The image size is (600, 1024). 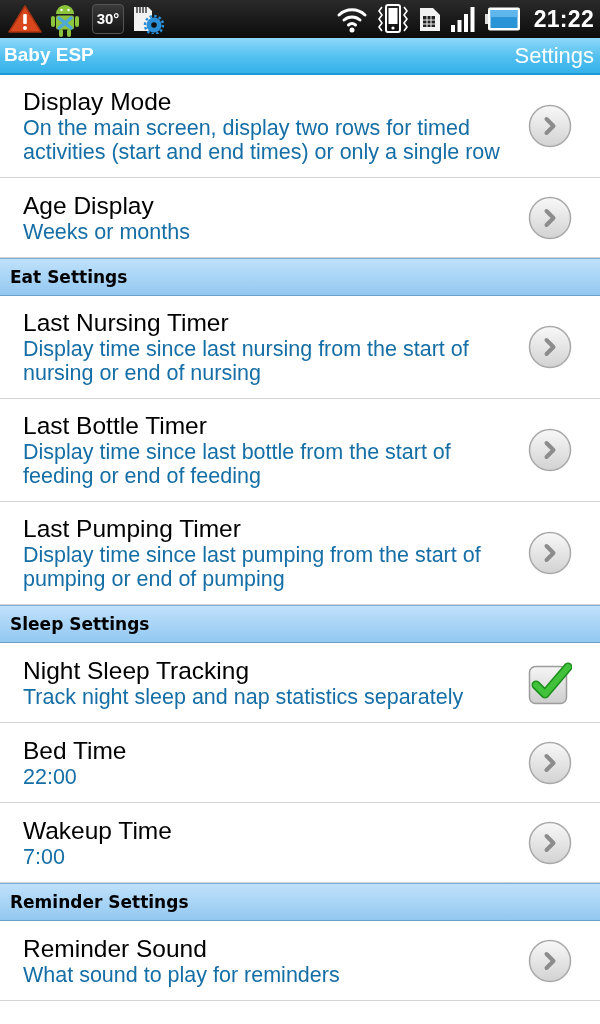 What do you see at coordinates (89, 205) in the screenshot?
I see `setting-title: Age Display` at bounding box center [89, 205].